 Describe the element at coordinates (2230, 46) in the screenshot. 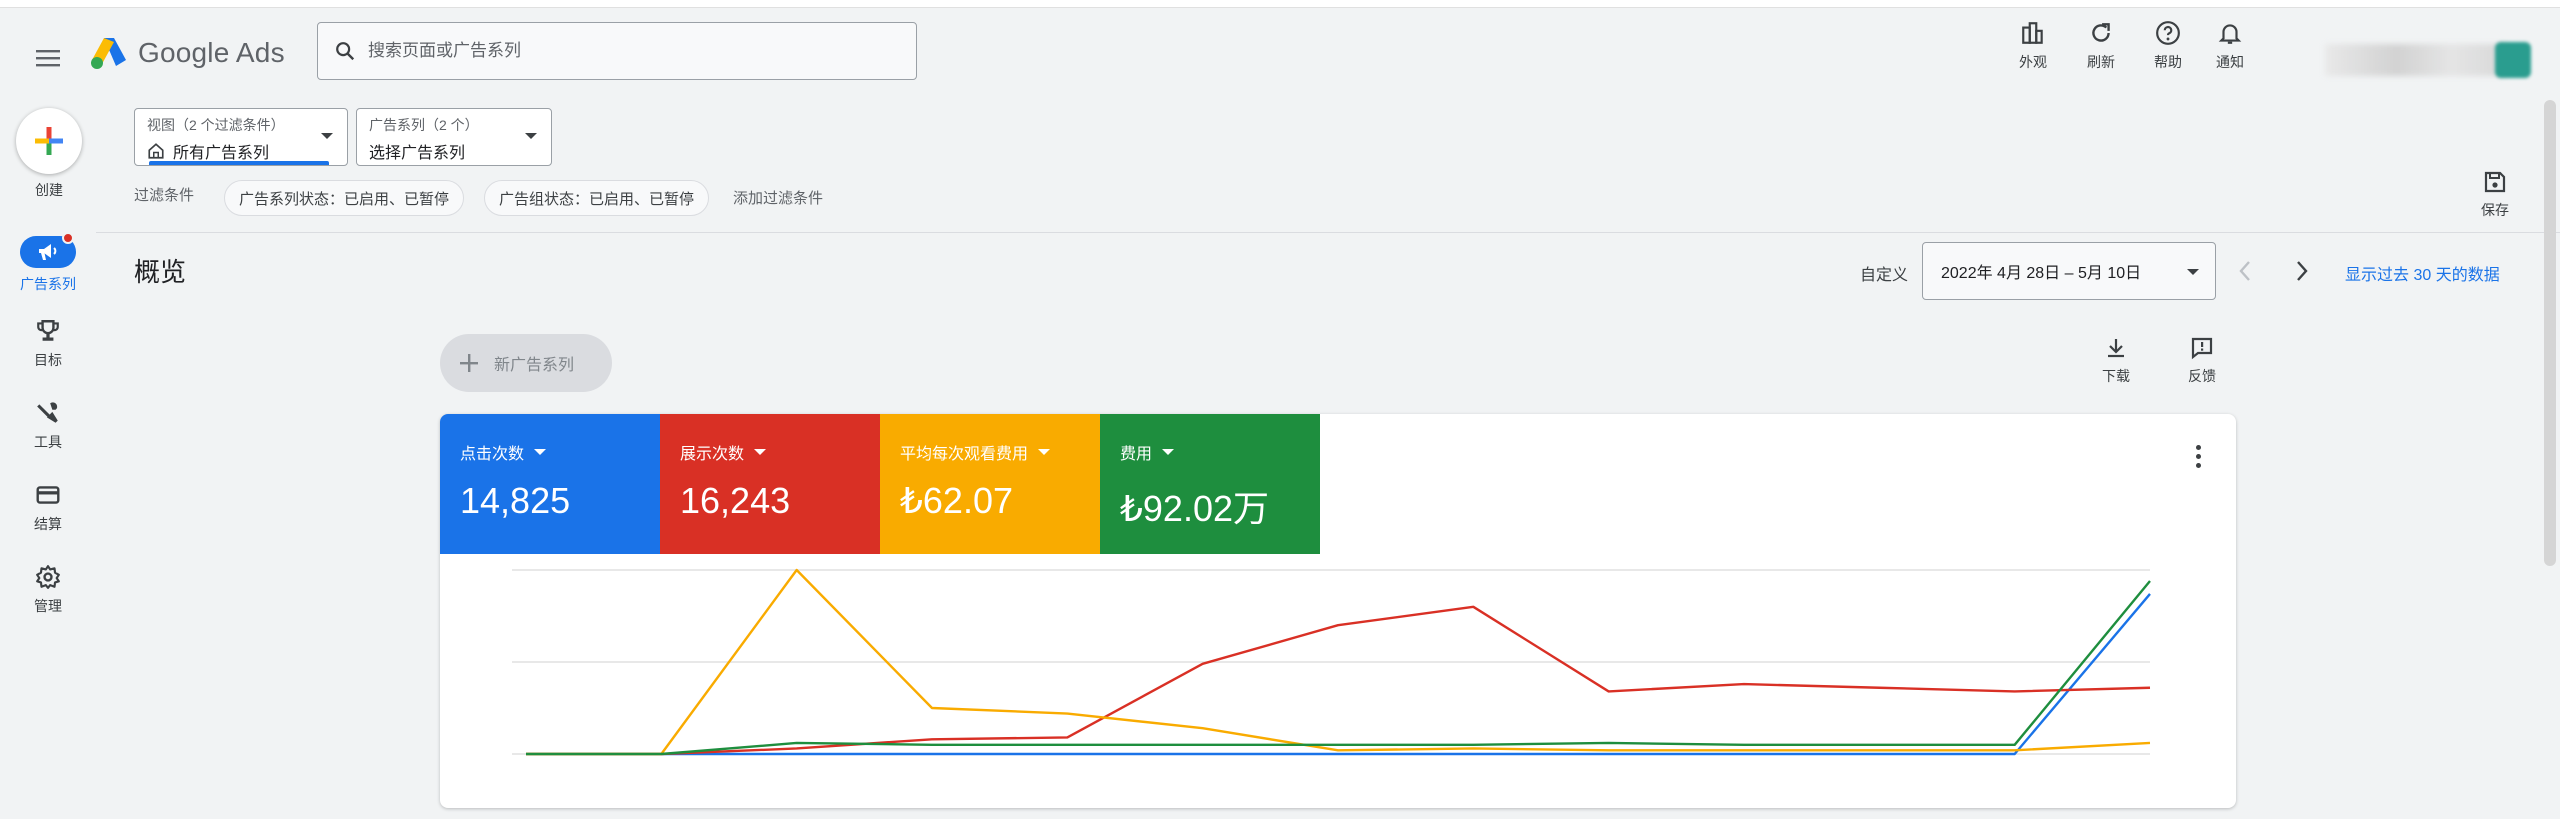

I see `notifications-button: 通知` at that location.